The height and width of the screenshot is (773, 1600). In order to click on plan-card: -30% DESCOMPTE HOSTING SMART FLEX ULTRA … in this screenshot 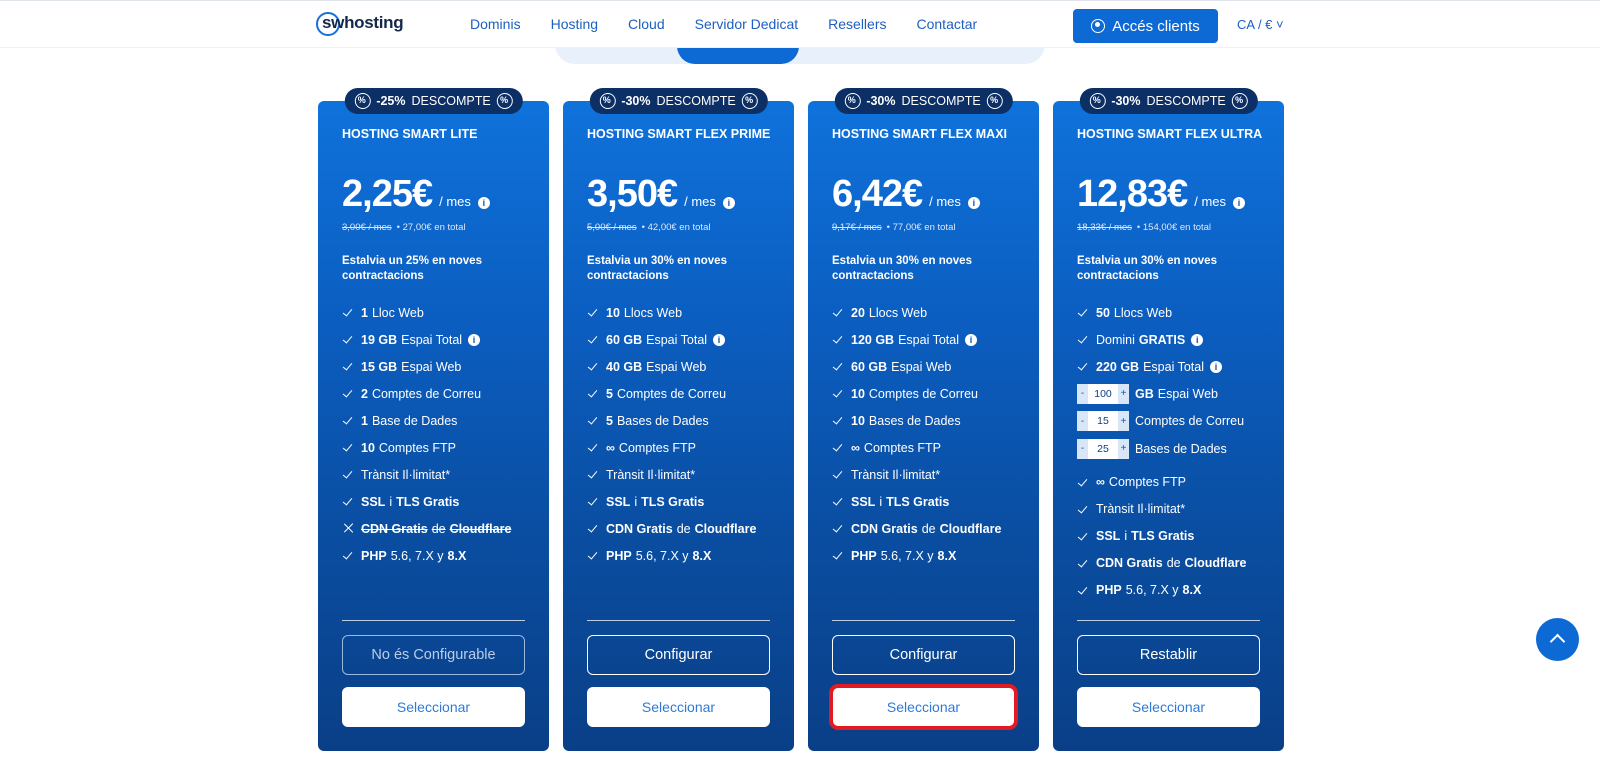, I will do `click(1168, 419)`.